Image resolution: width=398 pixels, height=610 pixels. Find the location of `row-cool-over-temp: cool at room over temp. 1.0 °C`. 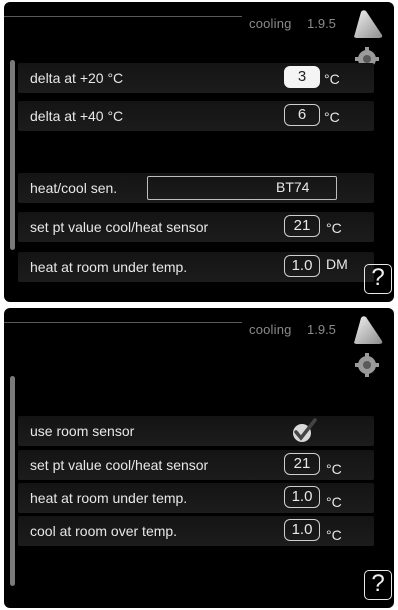

row-cool-over-temp: cool at room over temp. 1.0 °C is located at coordinates (196, 531).